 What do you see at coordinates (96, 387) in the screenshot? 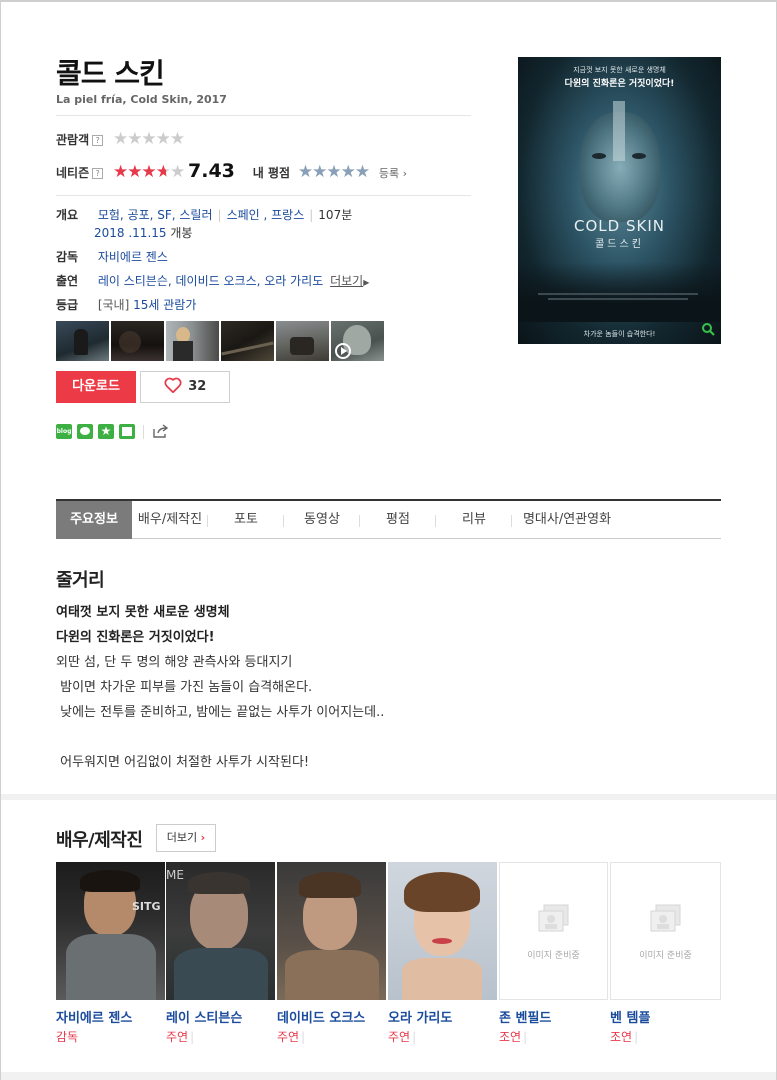
I see `download-button: 다운로드` at bounding box center [96, 387].